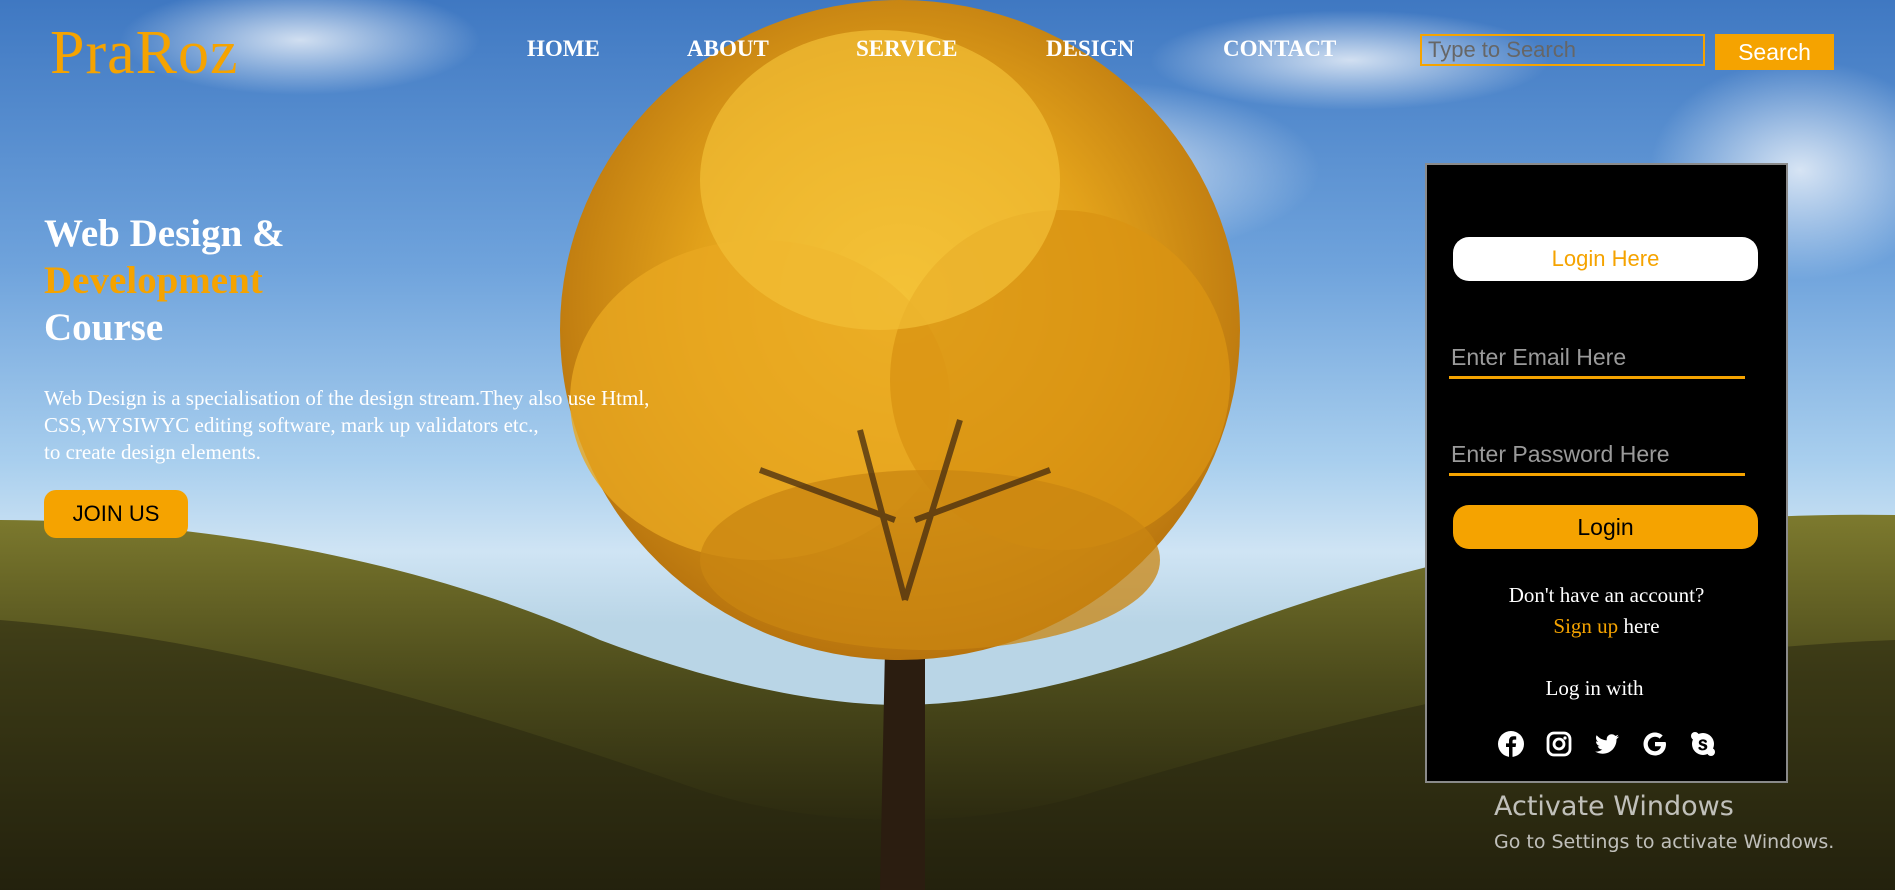 This screenshot has height=890, width=1895. Describe the element at coordinates (116, 514) in the screenshot. I see `join-us-button: JOIN US` at that location.